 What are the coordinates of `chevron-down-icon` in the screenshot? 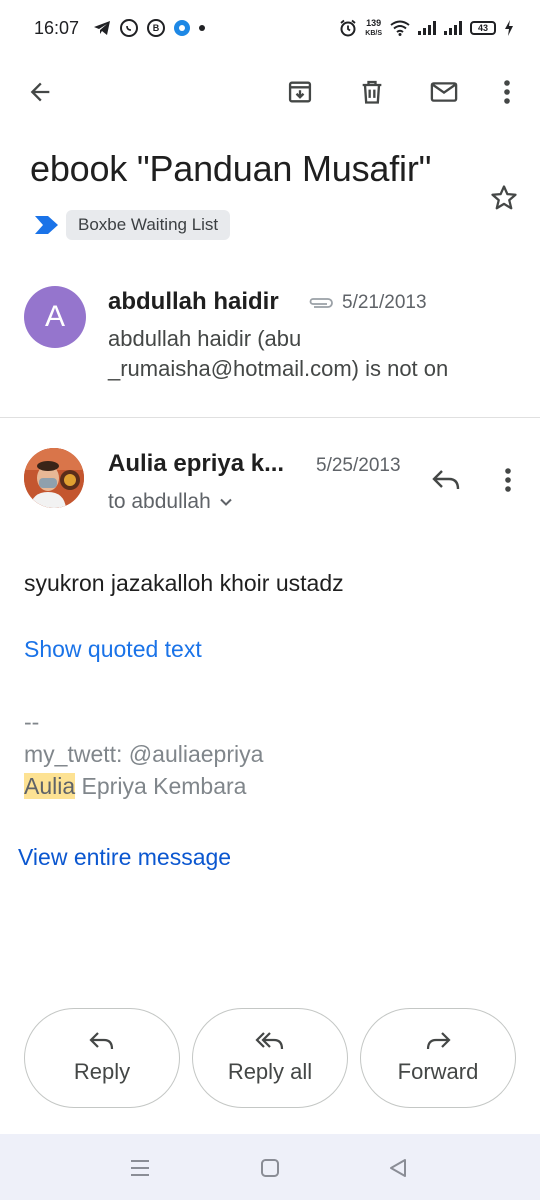 It's located at (226, 502).